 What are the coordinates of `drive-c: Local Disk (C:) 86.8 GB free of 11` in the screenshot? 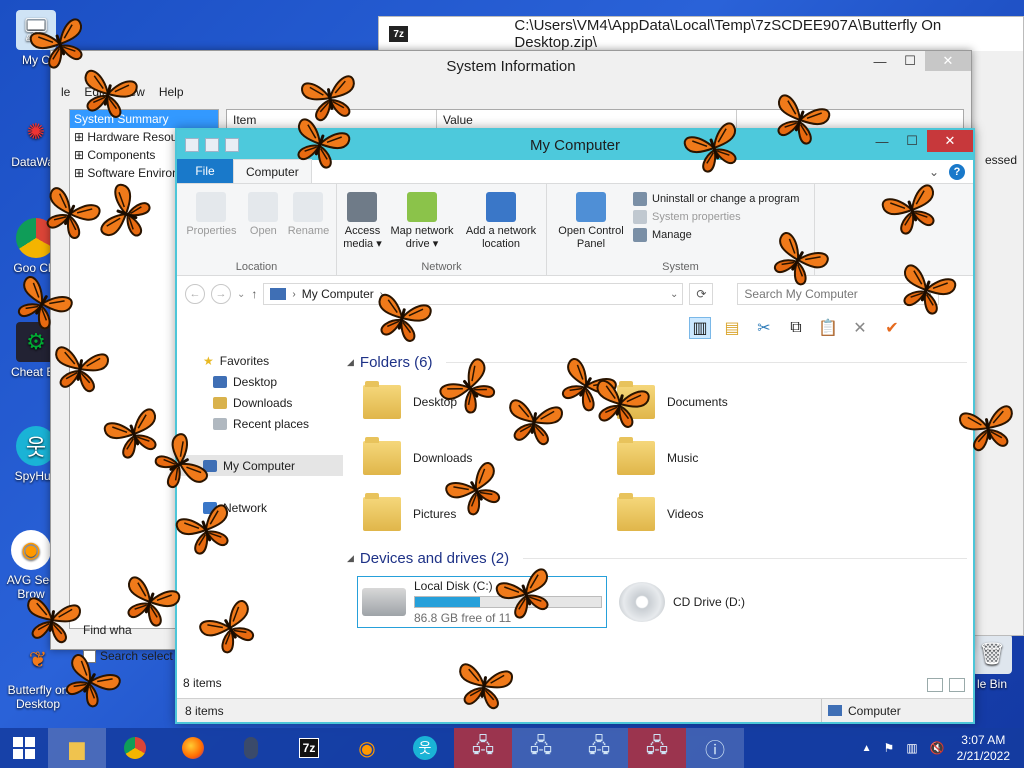 It's located at (482, 602).